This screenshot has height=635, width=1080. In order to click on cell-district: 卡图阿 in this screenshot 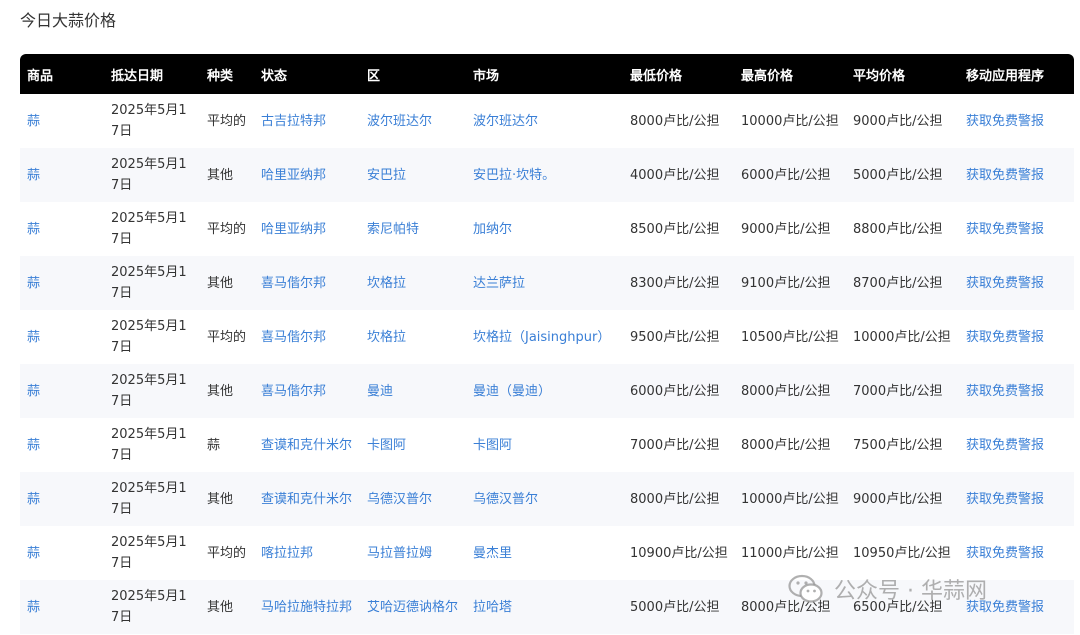, I will do `click(386, 445)`.